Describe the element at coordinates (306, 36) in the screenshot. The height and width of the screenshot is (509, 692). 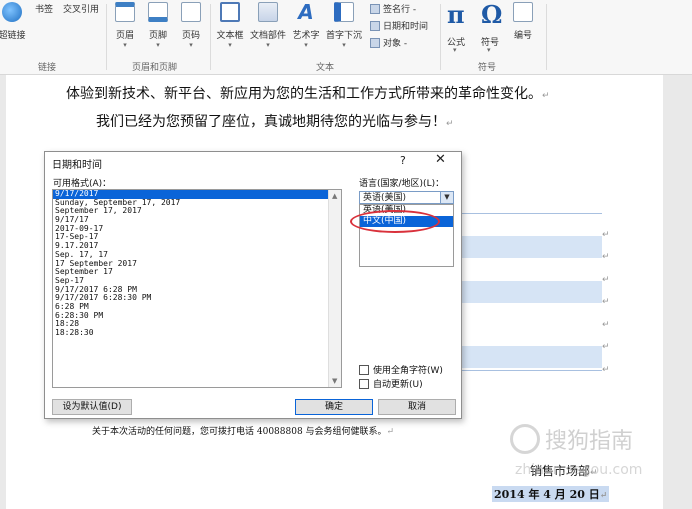
I see `wordart-label: 艺术字` at that location.